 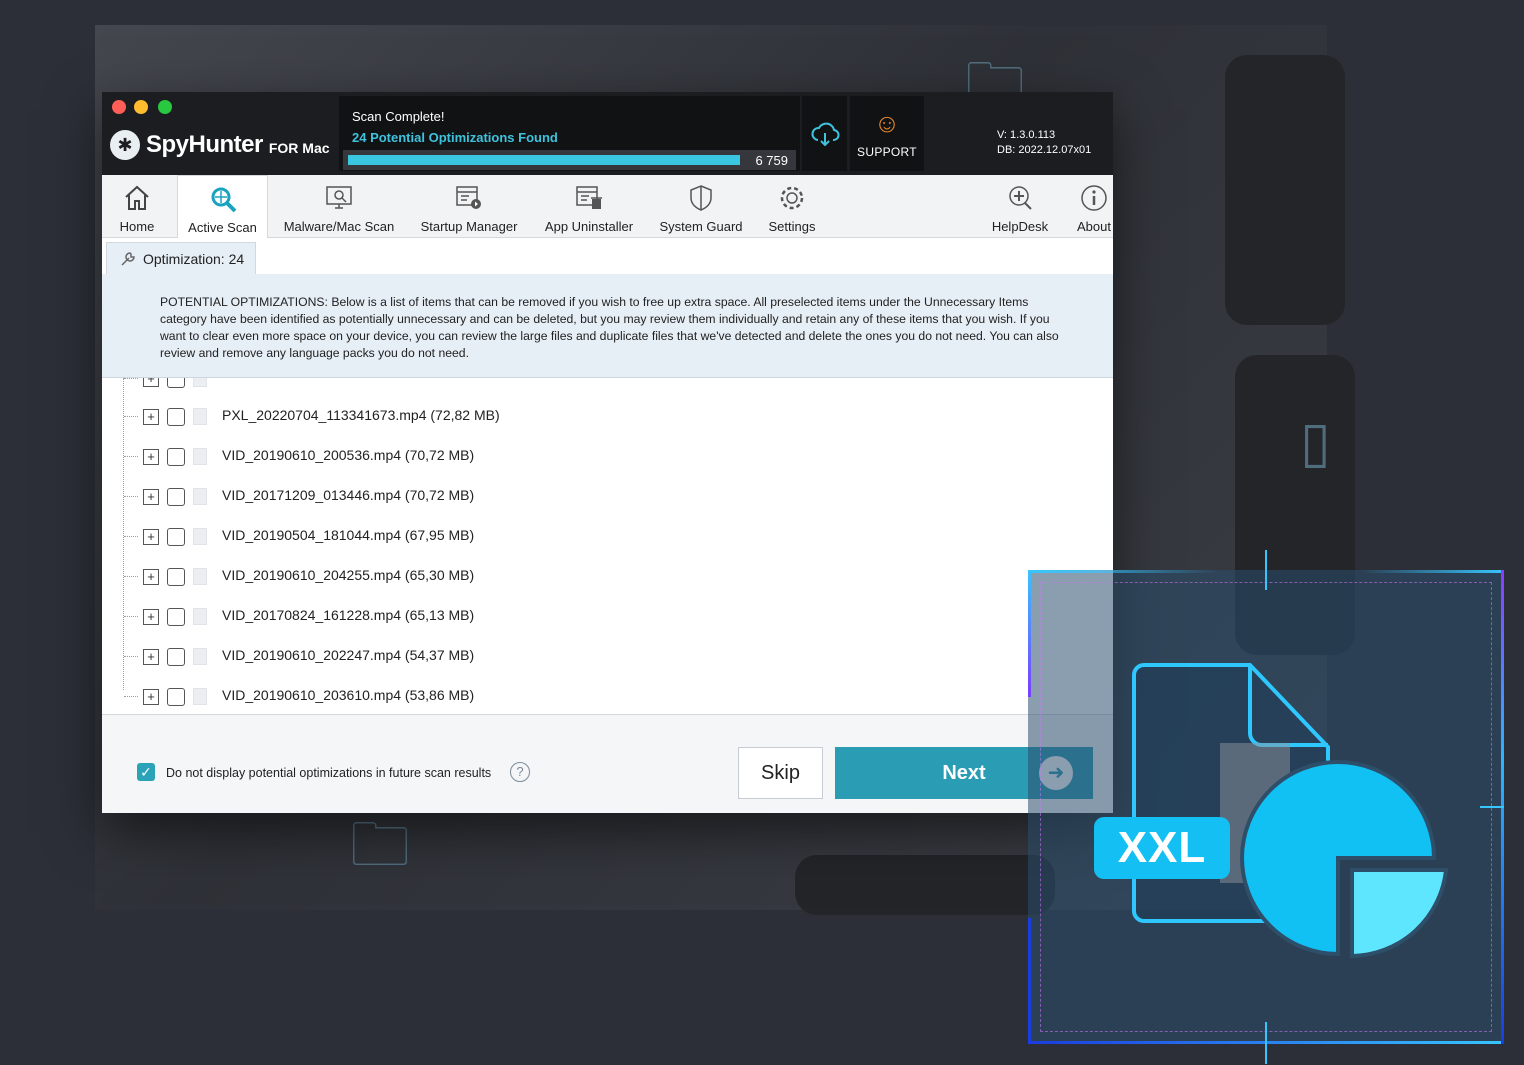 I want to click on toolbar-label: Home, so click(x=137, y=226).